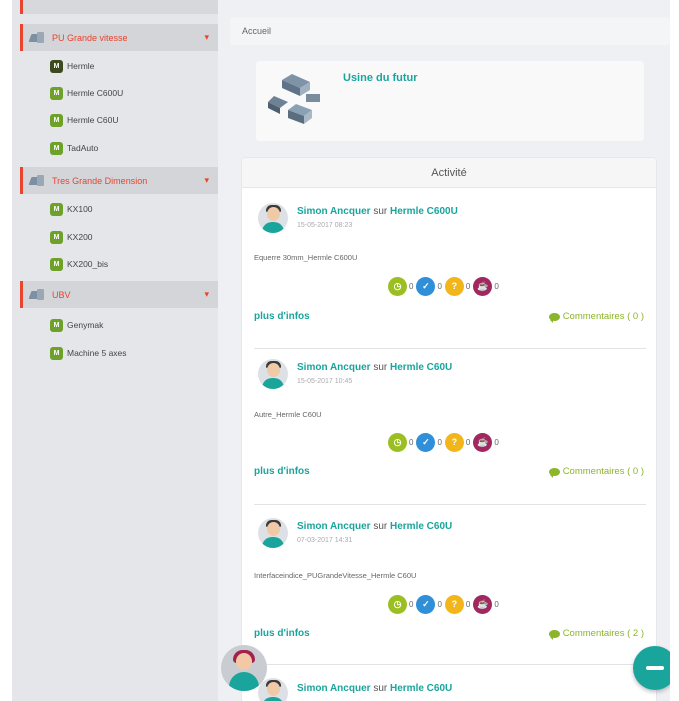 This screenshot has height=701, width=679. I want to click on sidebar-item-kx200: M KX200, so click(71, 237).